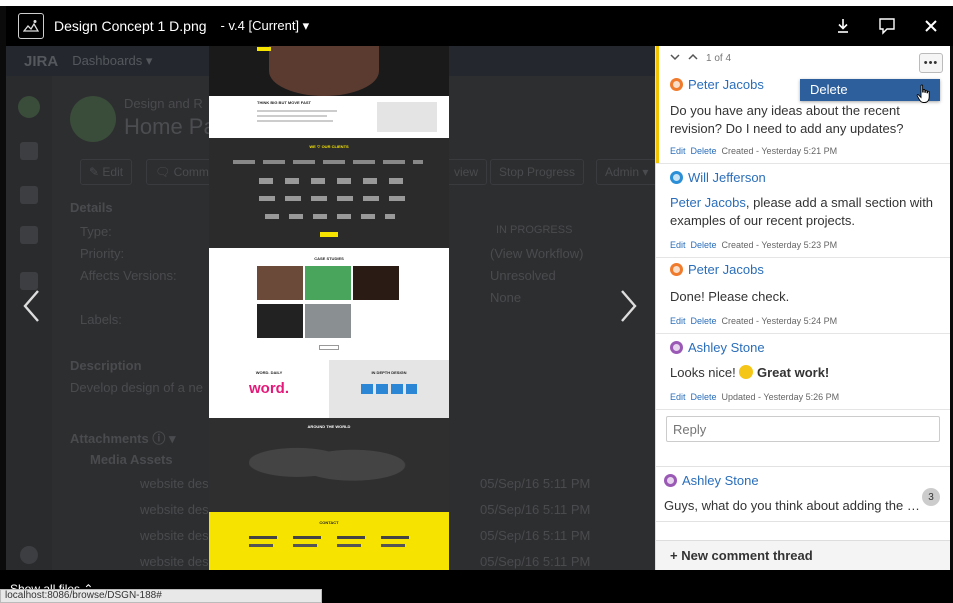 This screenshot has height=603, width=953. I want to click on comments-toggle-button, so click(887, 26).